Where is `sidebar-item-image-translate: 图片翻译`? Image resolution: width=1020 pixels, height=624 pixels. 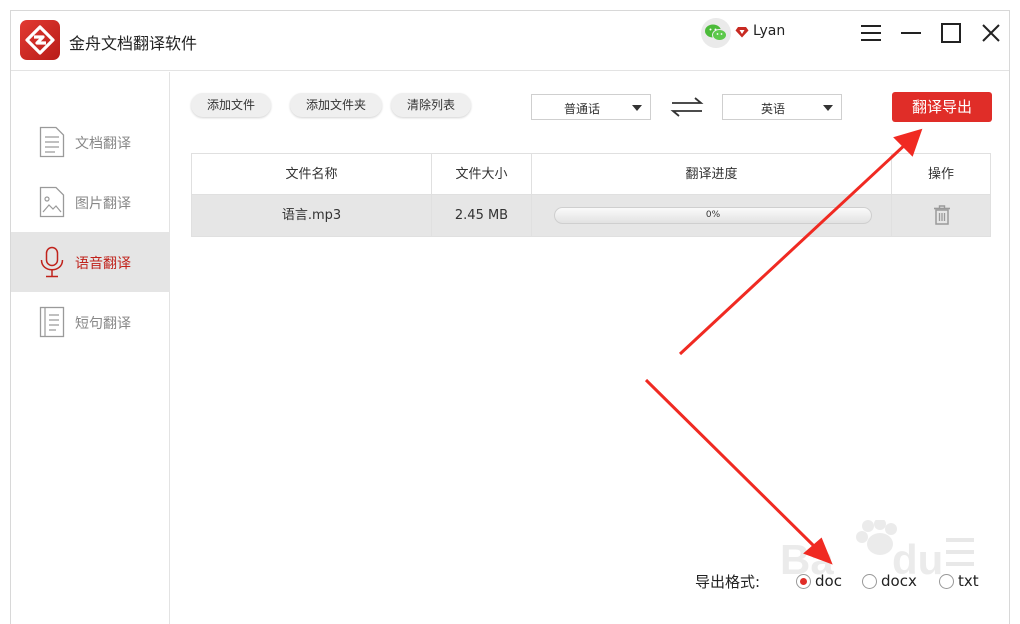 sidebar-item-image-translate: 图片翻译 is located at coordinates (90, 202).